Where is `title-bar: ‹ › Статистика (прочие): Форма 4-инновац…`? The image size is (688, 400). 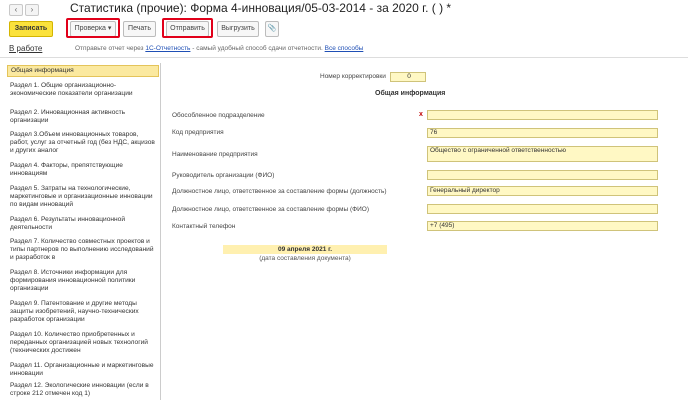
title-bar: ‹ › Статистика (прочие): Форма 4-инновац… is located at coordinates (344, 9).